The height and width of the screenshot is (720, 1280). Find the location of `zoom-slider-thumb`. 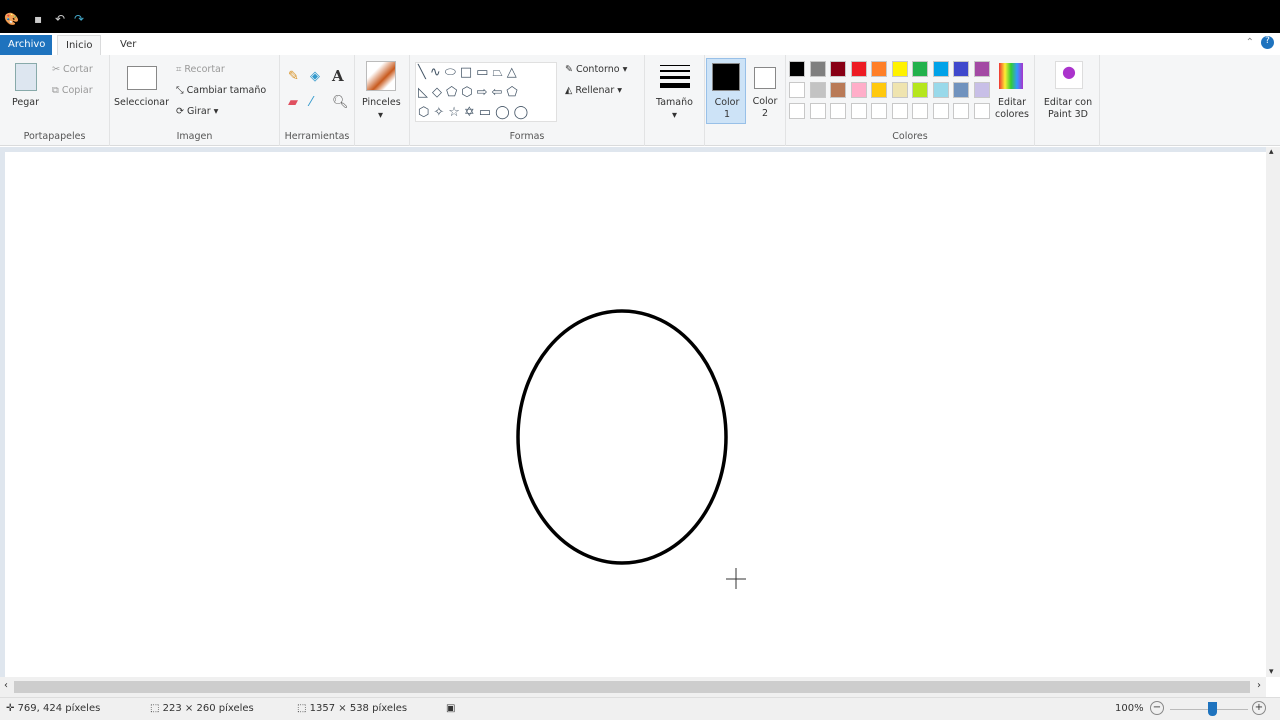

zoom-slider-thumb is located at coordinates (1212, 709).